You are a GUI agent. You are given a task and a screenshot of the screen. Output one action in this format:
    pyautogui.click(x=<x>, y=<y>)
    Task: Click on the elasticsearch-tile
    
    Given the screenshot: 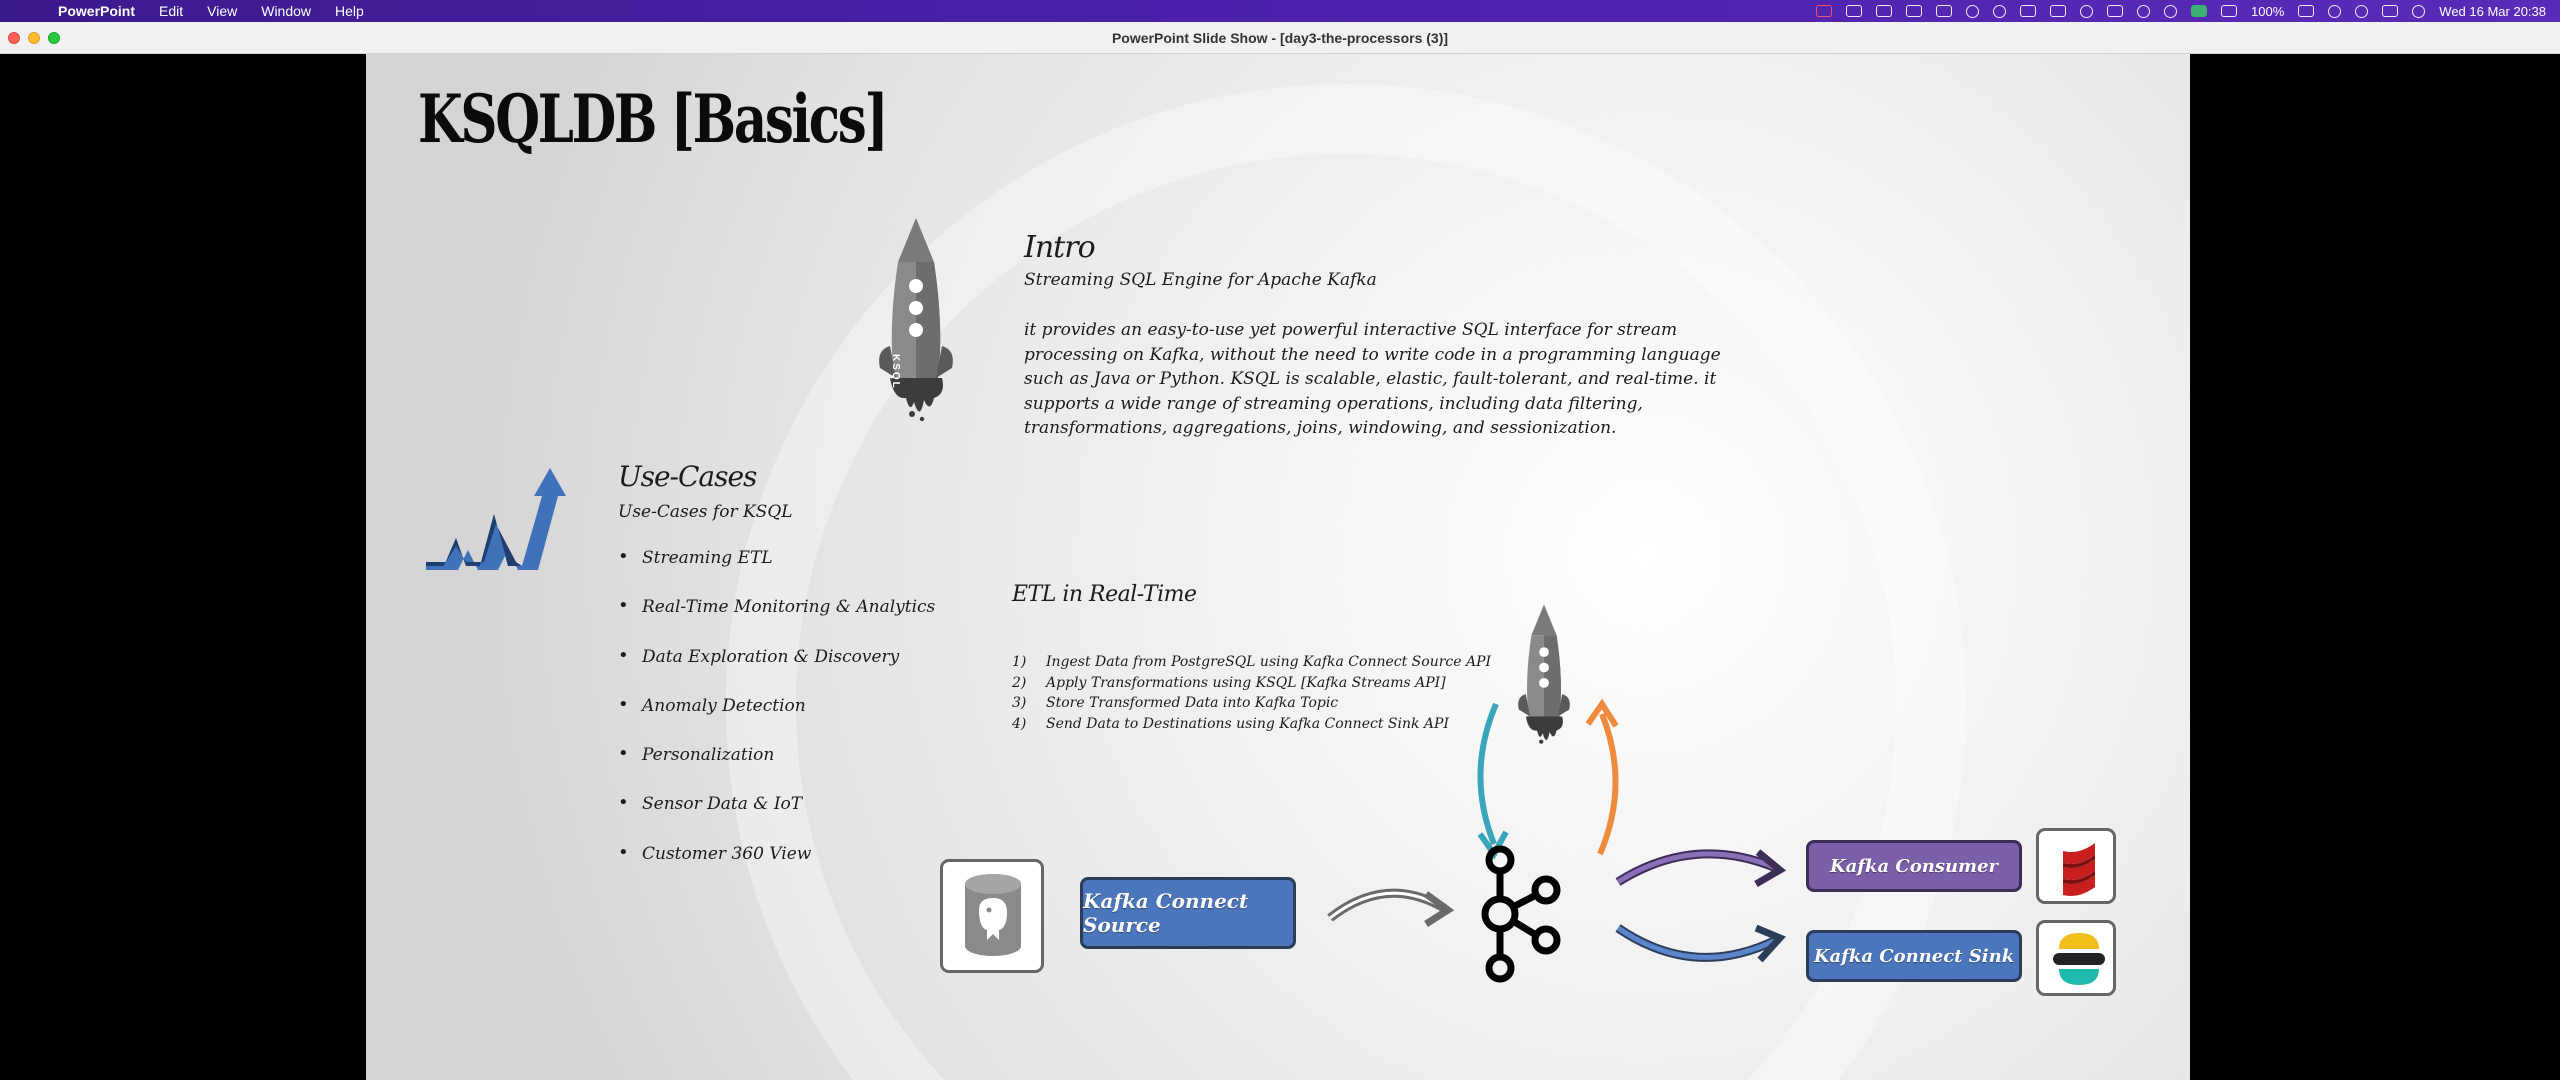 What is the action you would take?
    pyautogui.click(x=2076, y=958)
    